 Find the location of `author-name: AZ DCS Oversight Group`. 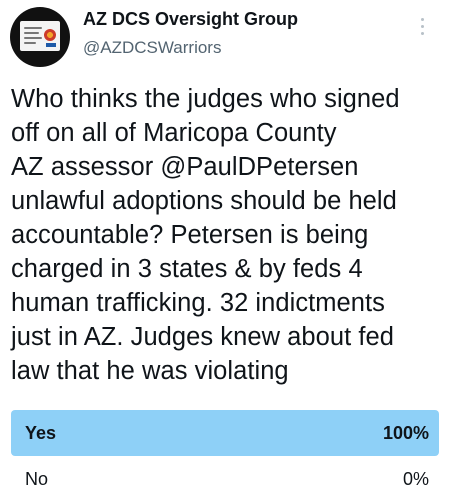

author-name: AZ DCS Oversight Group is located at coordinates (190, 19).